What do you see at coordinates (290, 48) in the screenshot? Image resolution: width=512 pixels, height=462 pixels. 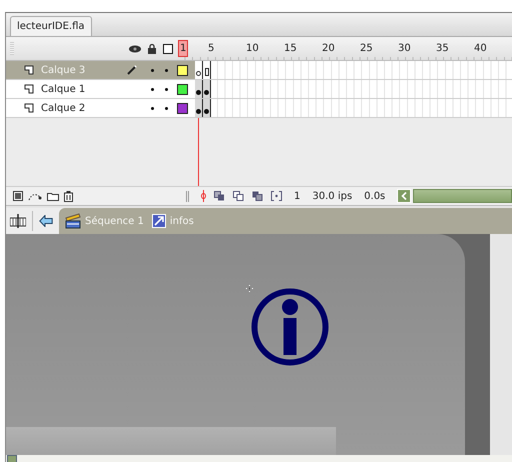 I see `frame-number: 15` at bounding box center [290, 48].